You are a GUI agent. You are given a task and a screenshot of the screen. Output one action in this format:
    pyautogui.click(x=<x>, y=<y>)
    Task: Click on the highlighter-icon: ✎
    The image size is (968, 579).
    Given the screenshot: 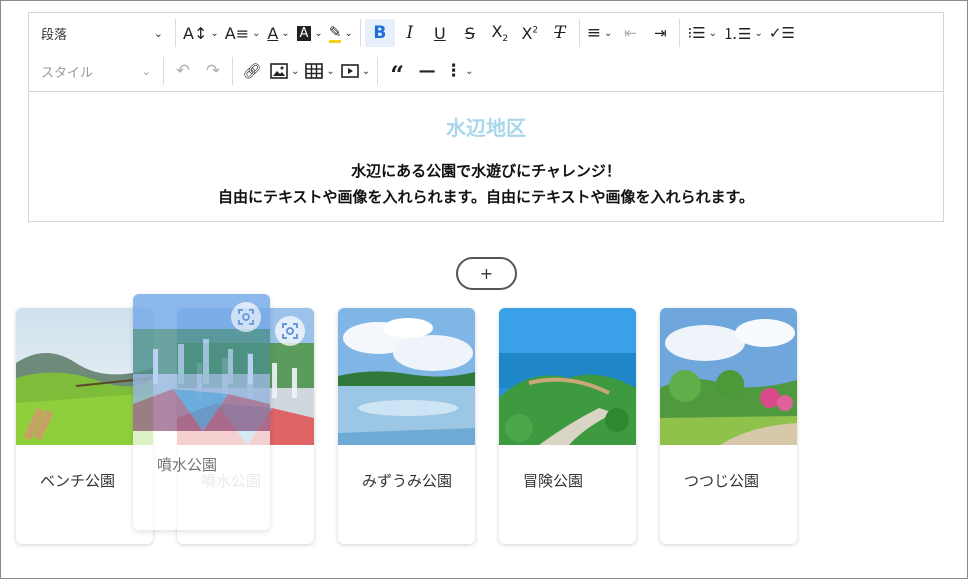 What is the action you would take?
    pyautogui.click(x=335, y=32)
    